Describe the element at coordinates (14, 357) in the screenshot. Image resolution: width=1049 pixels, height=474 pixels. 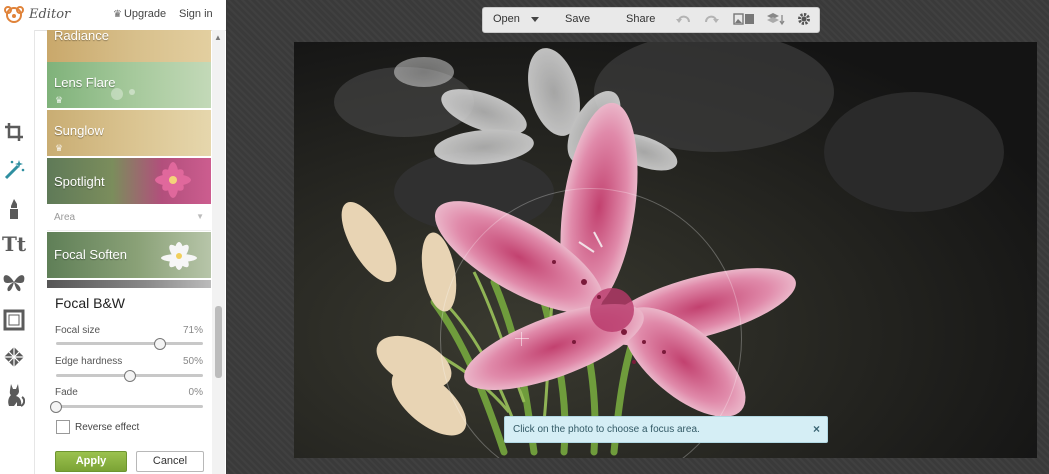
I see `textures-icon` at that location.